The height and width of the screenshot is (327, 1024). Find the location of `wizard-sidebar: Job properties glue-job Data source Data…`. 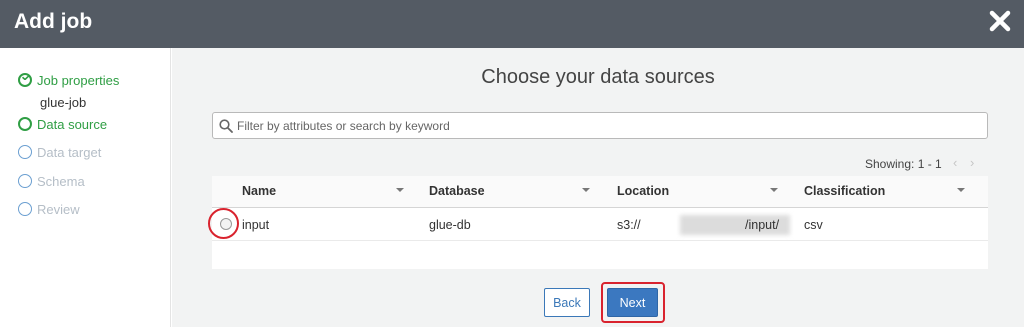

wizard-sidebar: Job properties glue-job Data source Data… is located at coordinates (85, 187).